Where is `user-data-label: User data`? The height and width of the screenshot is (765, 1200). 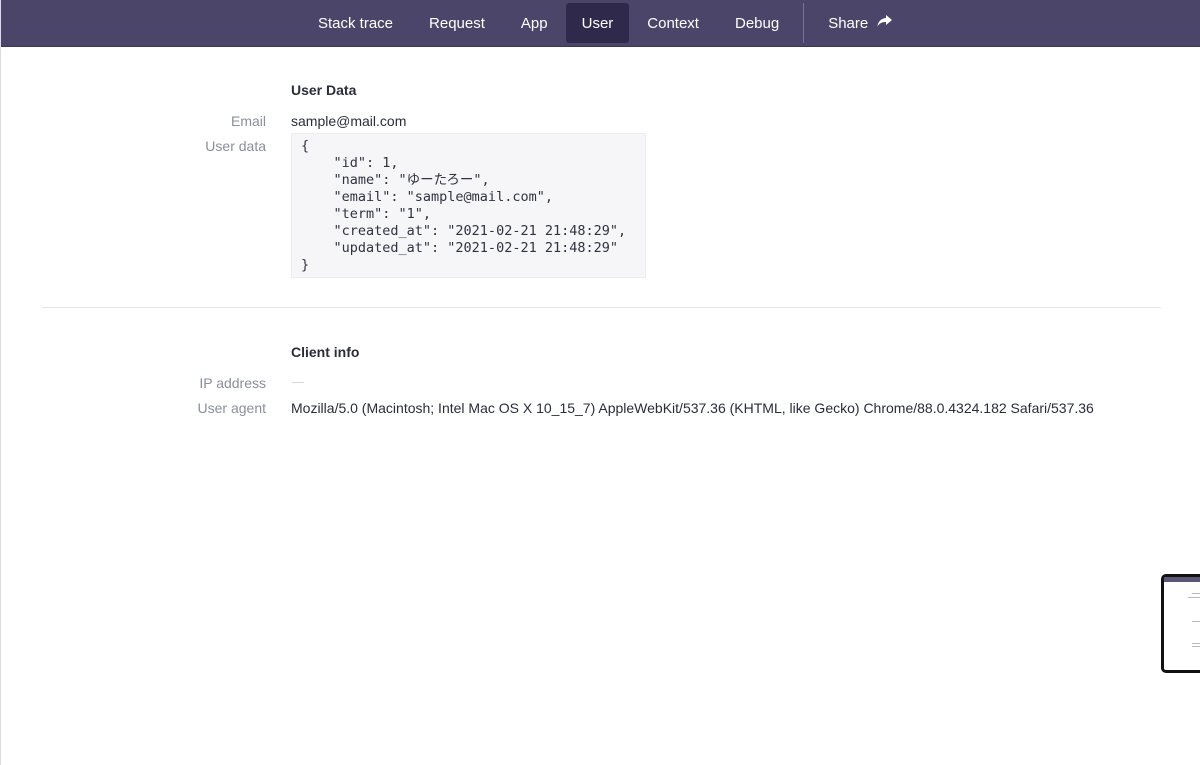
user-data-label: User data is located at coordinates (235, 146).